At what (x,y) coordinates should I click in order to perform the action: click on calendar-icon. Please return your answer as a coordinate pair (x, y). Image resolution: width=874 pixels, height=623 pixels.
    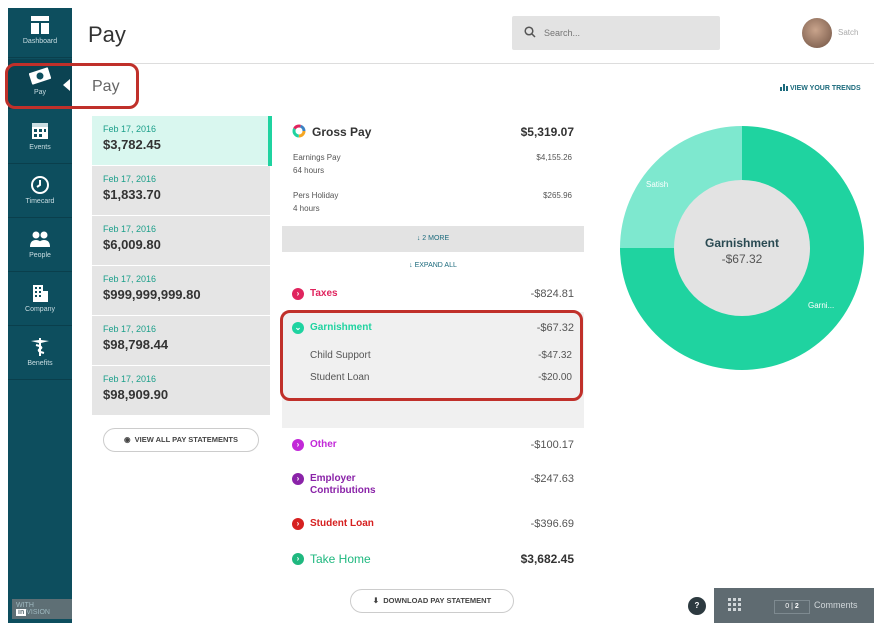
    Looking at the image, I should click on (40, 131).